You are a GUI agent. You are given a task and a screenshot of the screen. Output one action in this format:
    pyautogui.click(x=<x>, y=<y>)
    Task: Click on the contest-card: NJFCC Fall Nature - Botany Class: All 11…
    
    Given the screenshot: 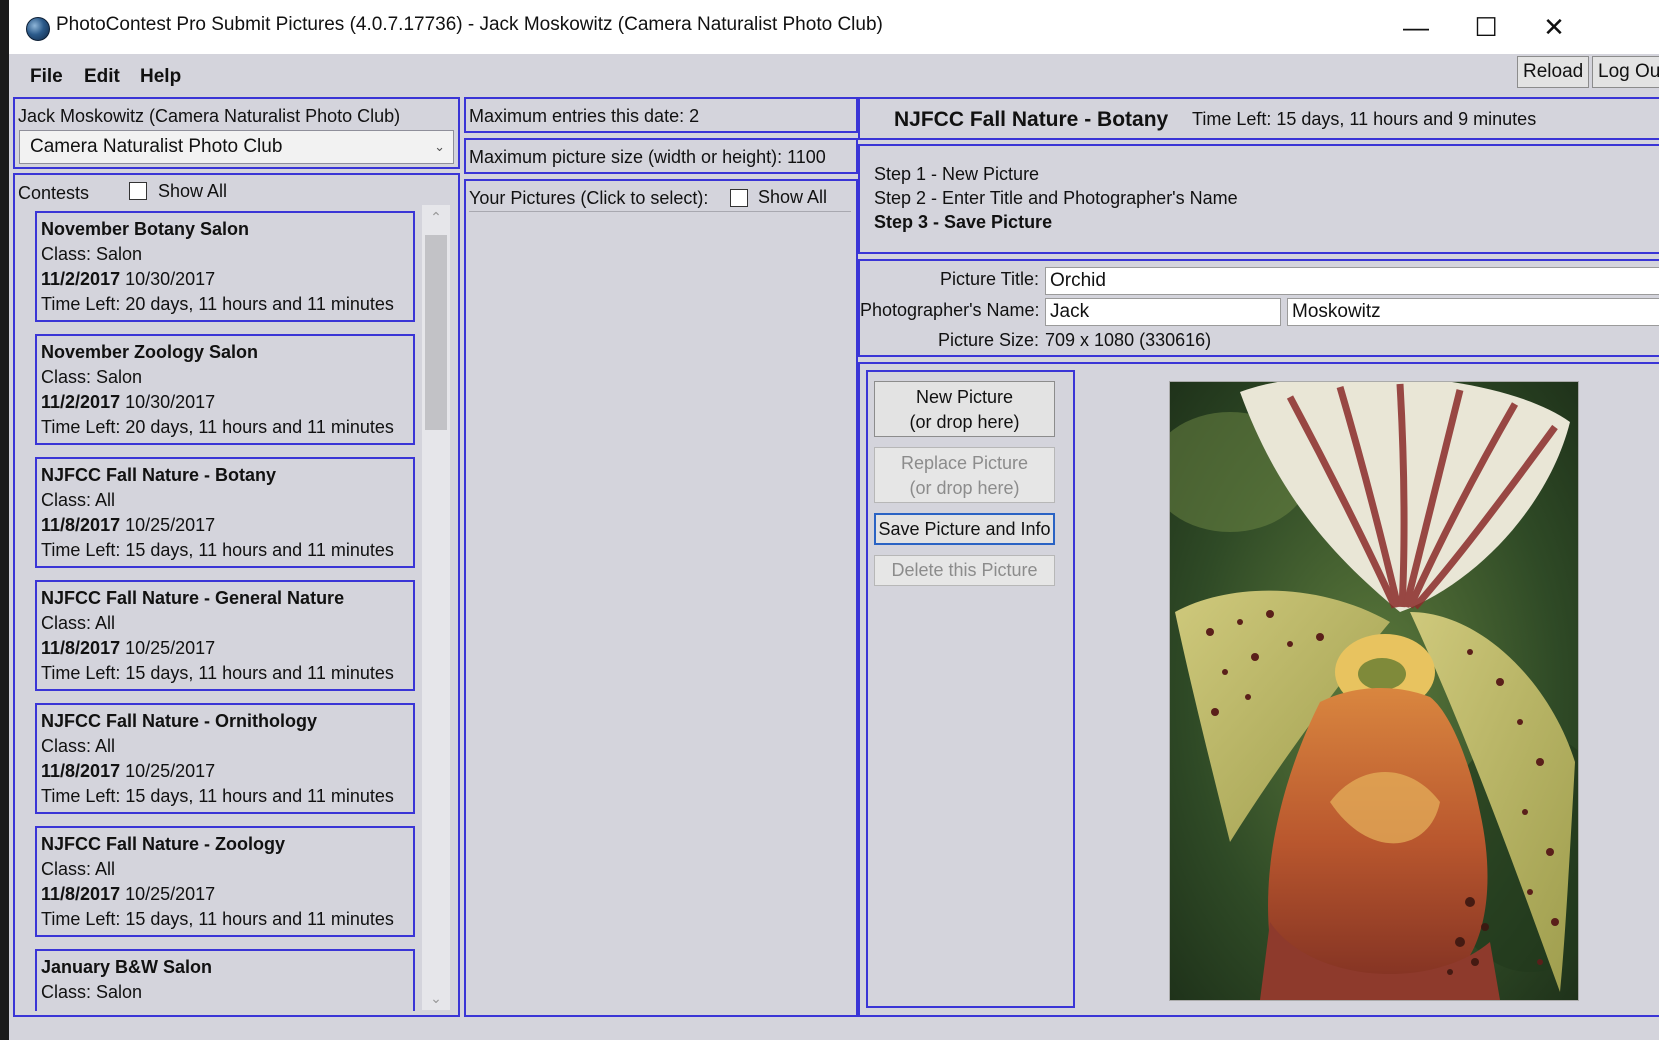 What is the action you would take?
    pyautogui.click(x=225, y=512)
    